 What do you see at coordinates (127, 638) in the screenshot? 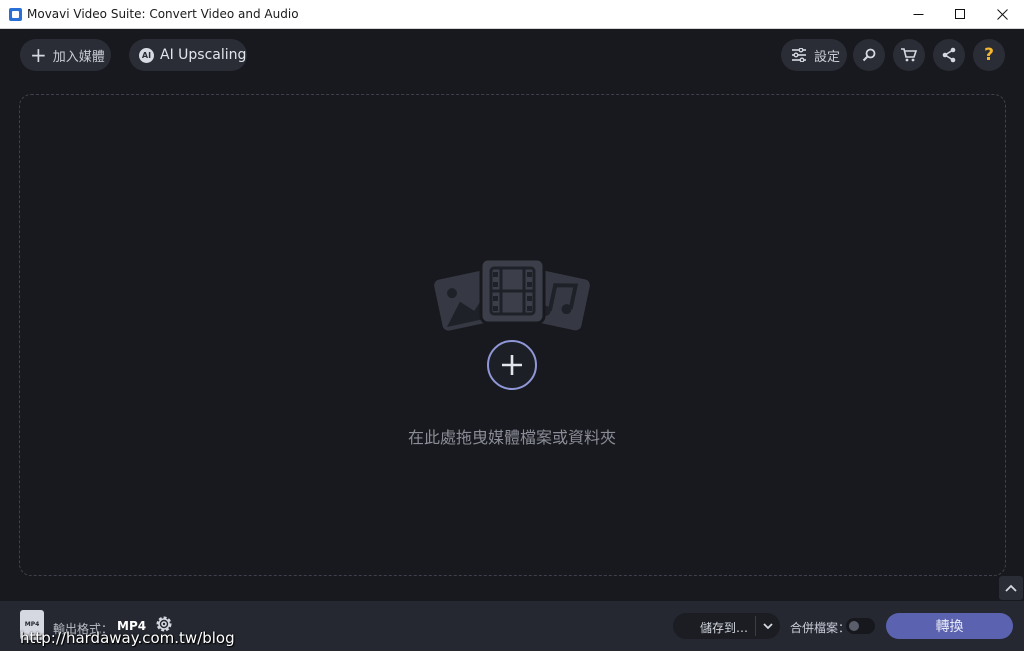
I see `watermark-text: http://hardaway.com.tw/blog` at bounding box center [127, 638].